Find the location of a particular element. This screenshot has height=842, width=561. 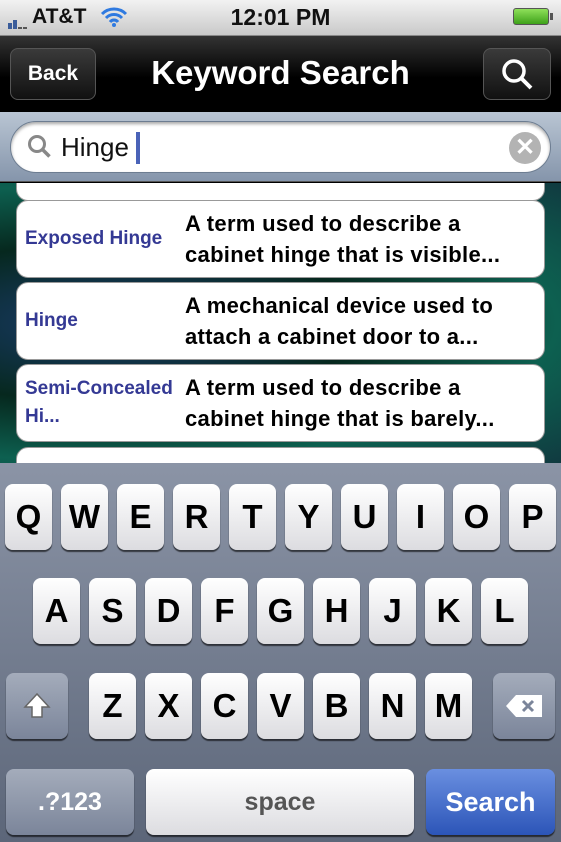

key-n: N is located at coordinates (392, 706).